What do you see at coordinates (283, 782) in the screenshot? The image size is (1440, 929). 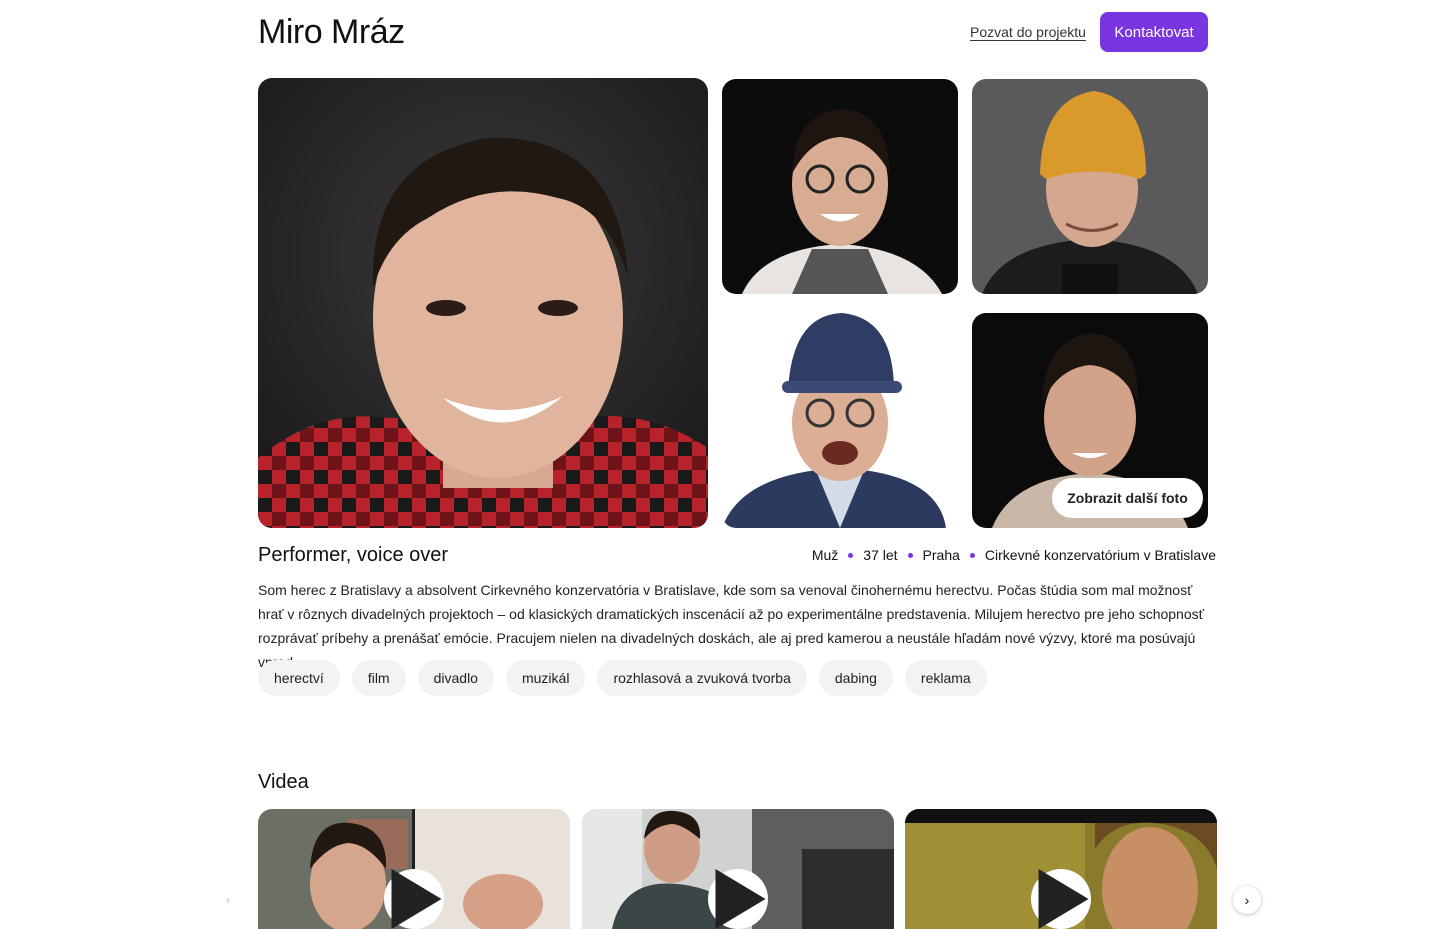 I see `videos-section-title: Videa` at bounding box center [283, 782].